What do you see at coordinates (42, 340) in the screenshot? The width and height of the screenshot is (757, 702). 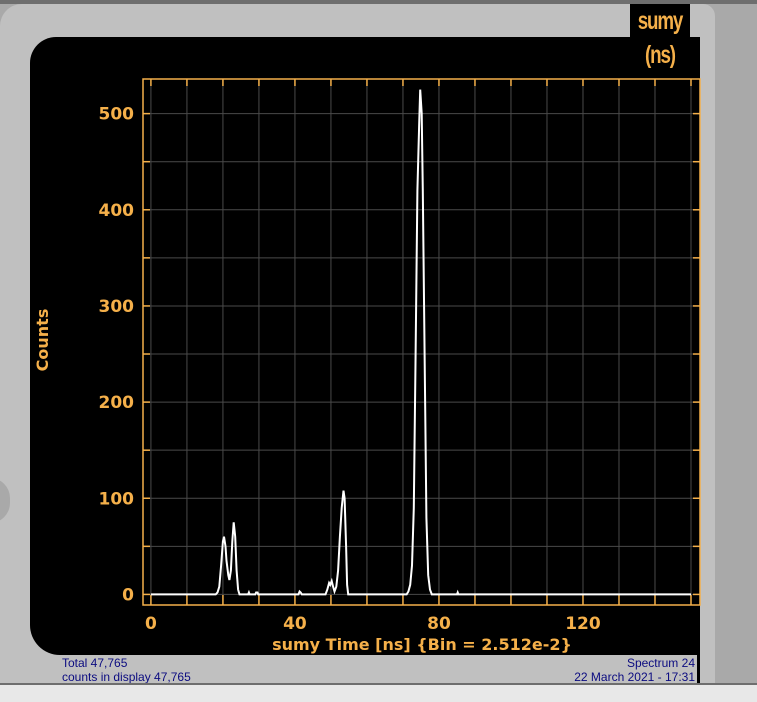 I see `y-axis-label: Counts` at bounding box center [42, 340].